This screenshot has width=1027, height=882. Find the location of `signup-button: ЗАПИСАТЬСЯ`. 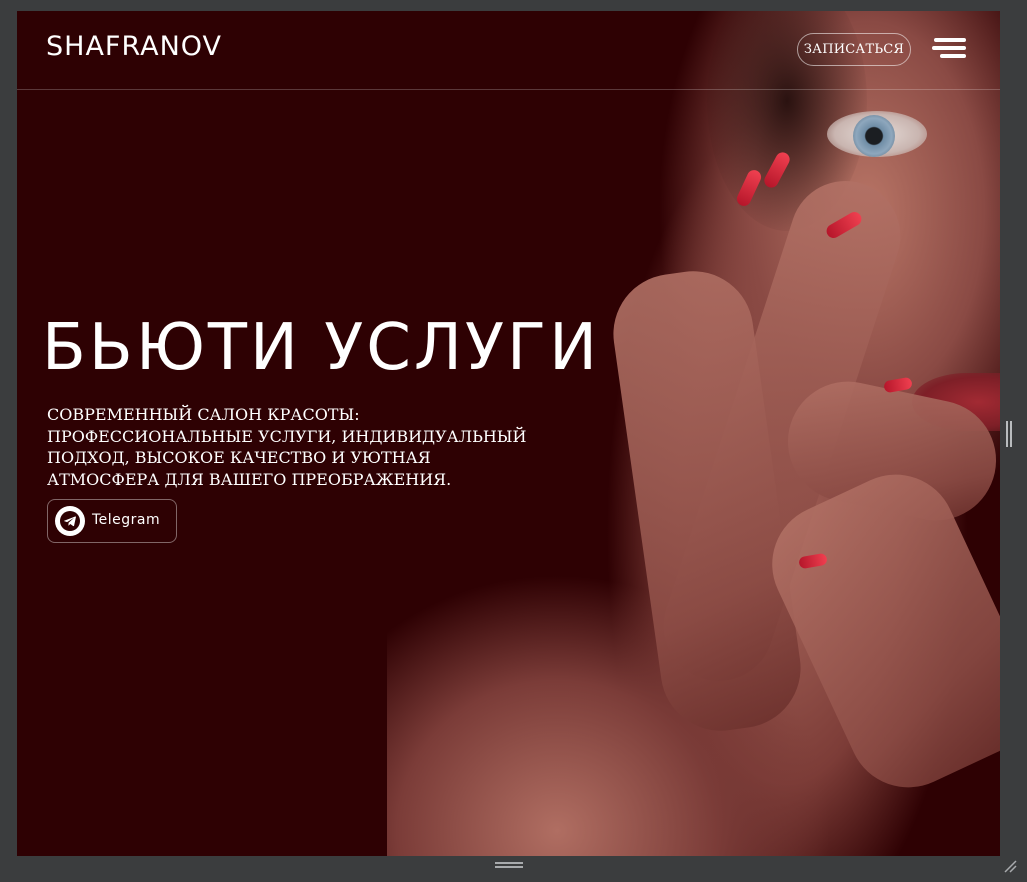

signup-button: ЗАПИСАТЬСЯ is located at coordinates (854, 49).